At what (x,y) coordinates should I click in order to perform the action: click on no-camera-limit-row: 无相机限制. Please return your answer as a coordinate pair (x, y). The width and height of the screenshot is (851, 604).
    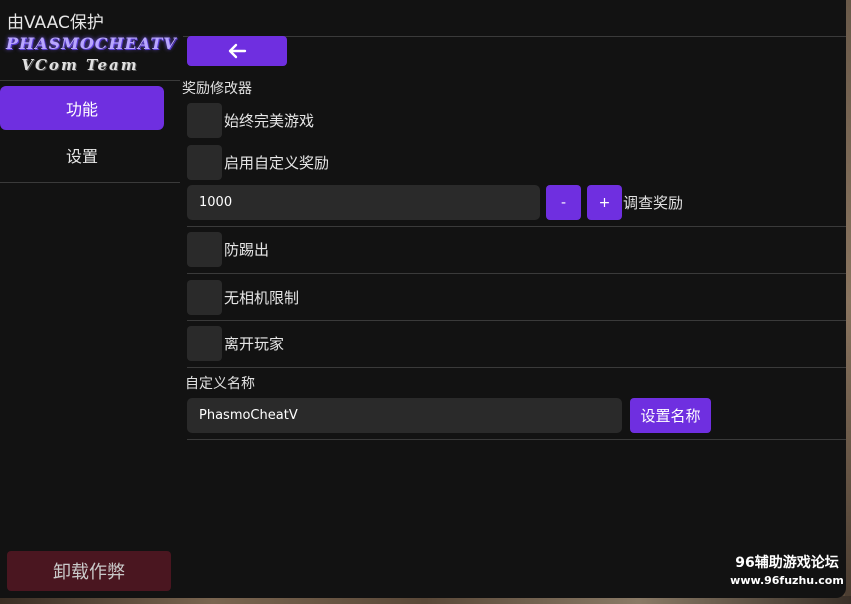
    Looking at the image, I should click on (243, 297).